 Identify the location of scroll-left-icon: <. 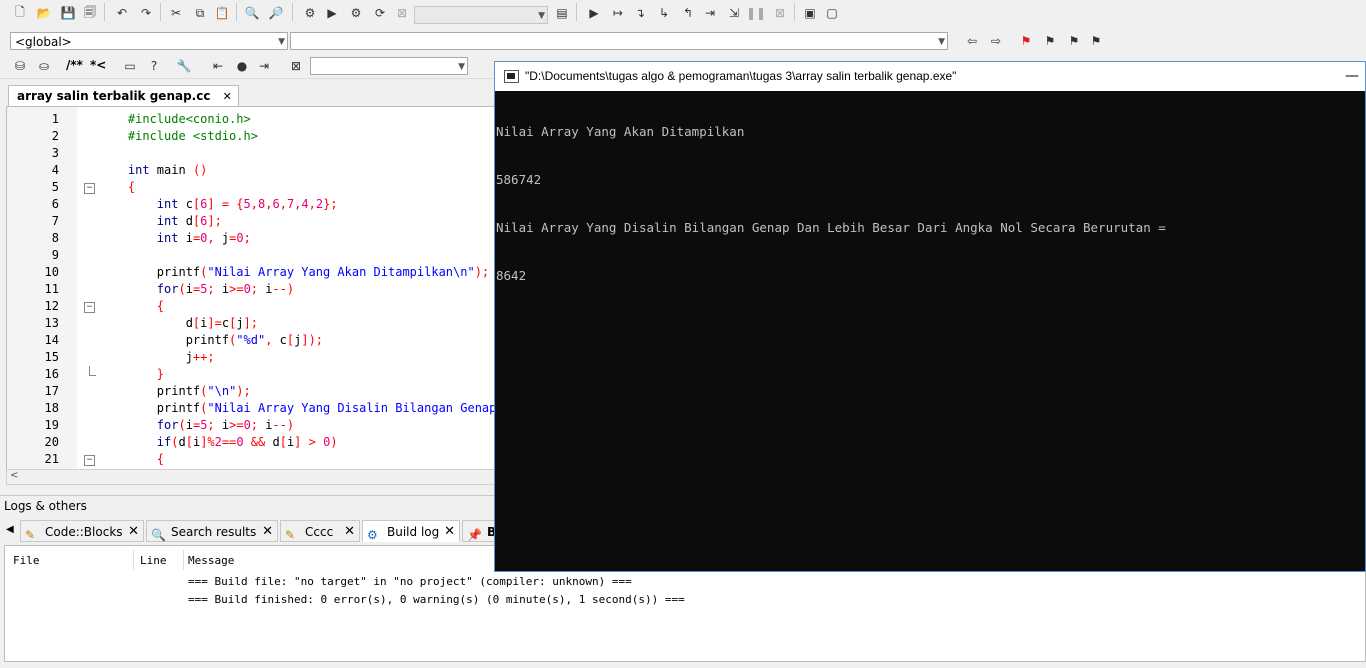
(14, 475).